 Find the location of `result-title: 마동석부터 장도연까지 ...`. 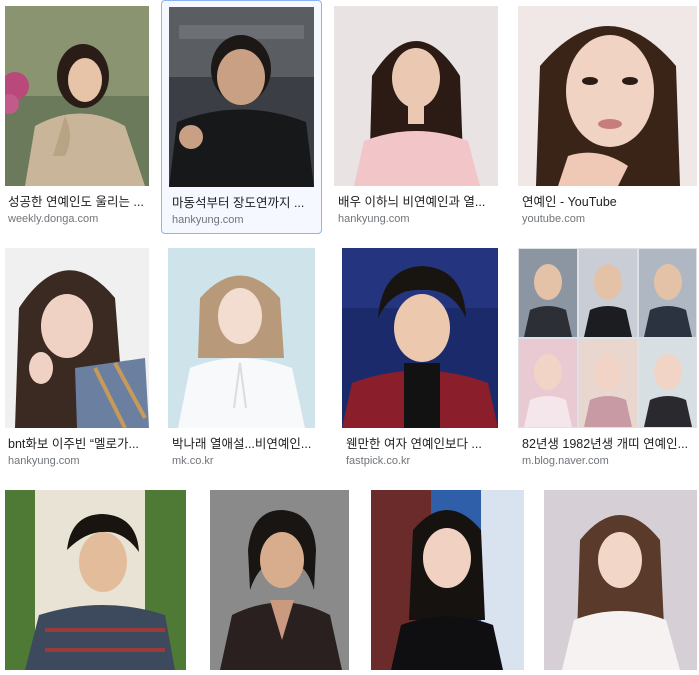

result-title: 마동석부터 장도연까지 ... is located at coordinates (243, 203).